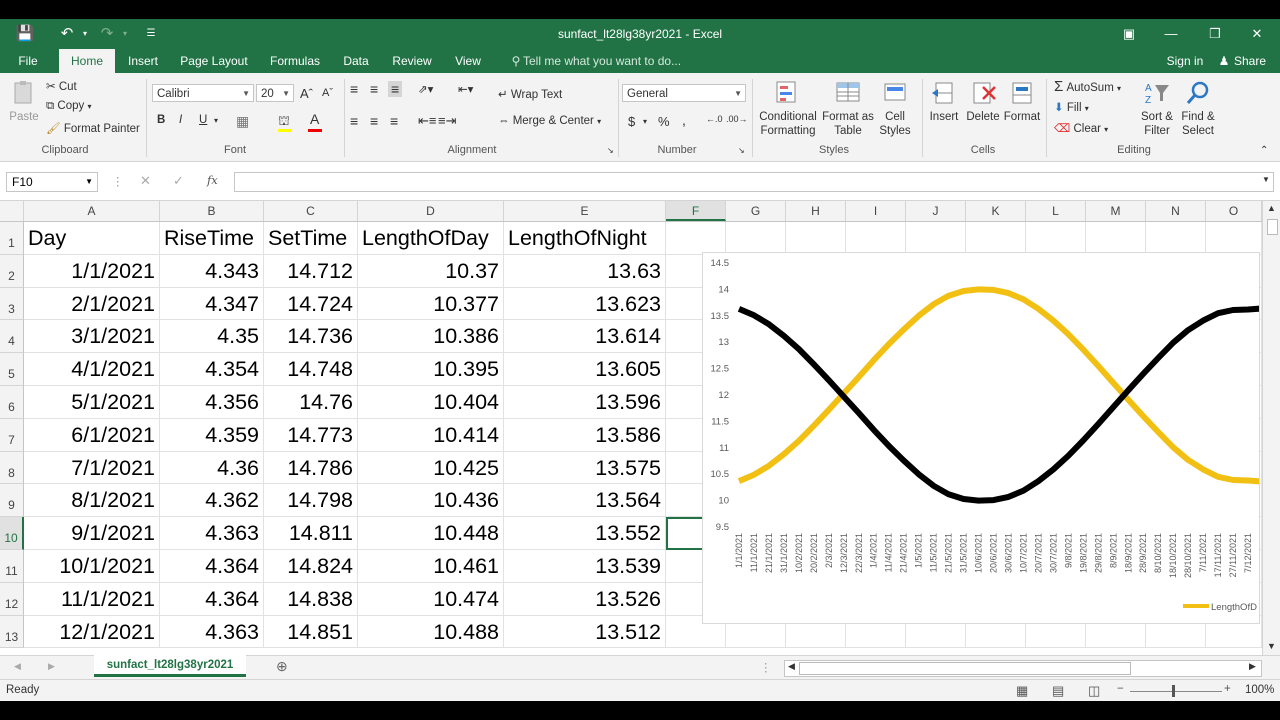  Describe the element at coordinates (12, 566) in the screenshot. I see `row-header: 11` at that location.